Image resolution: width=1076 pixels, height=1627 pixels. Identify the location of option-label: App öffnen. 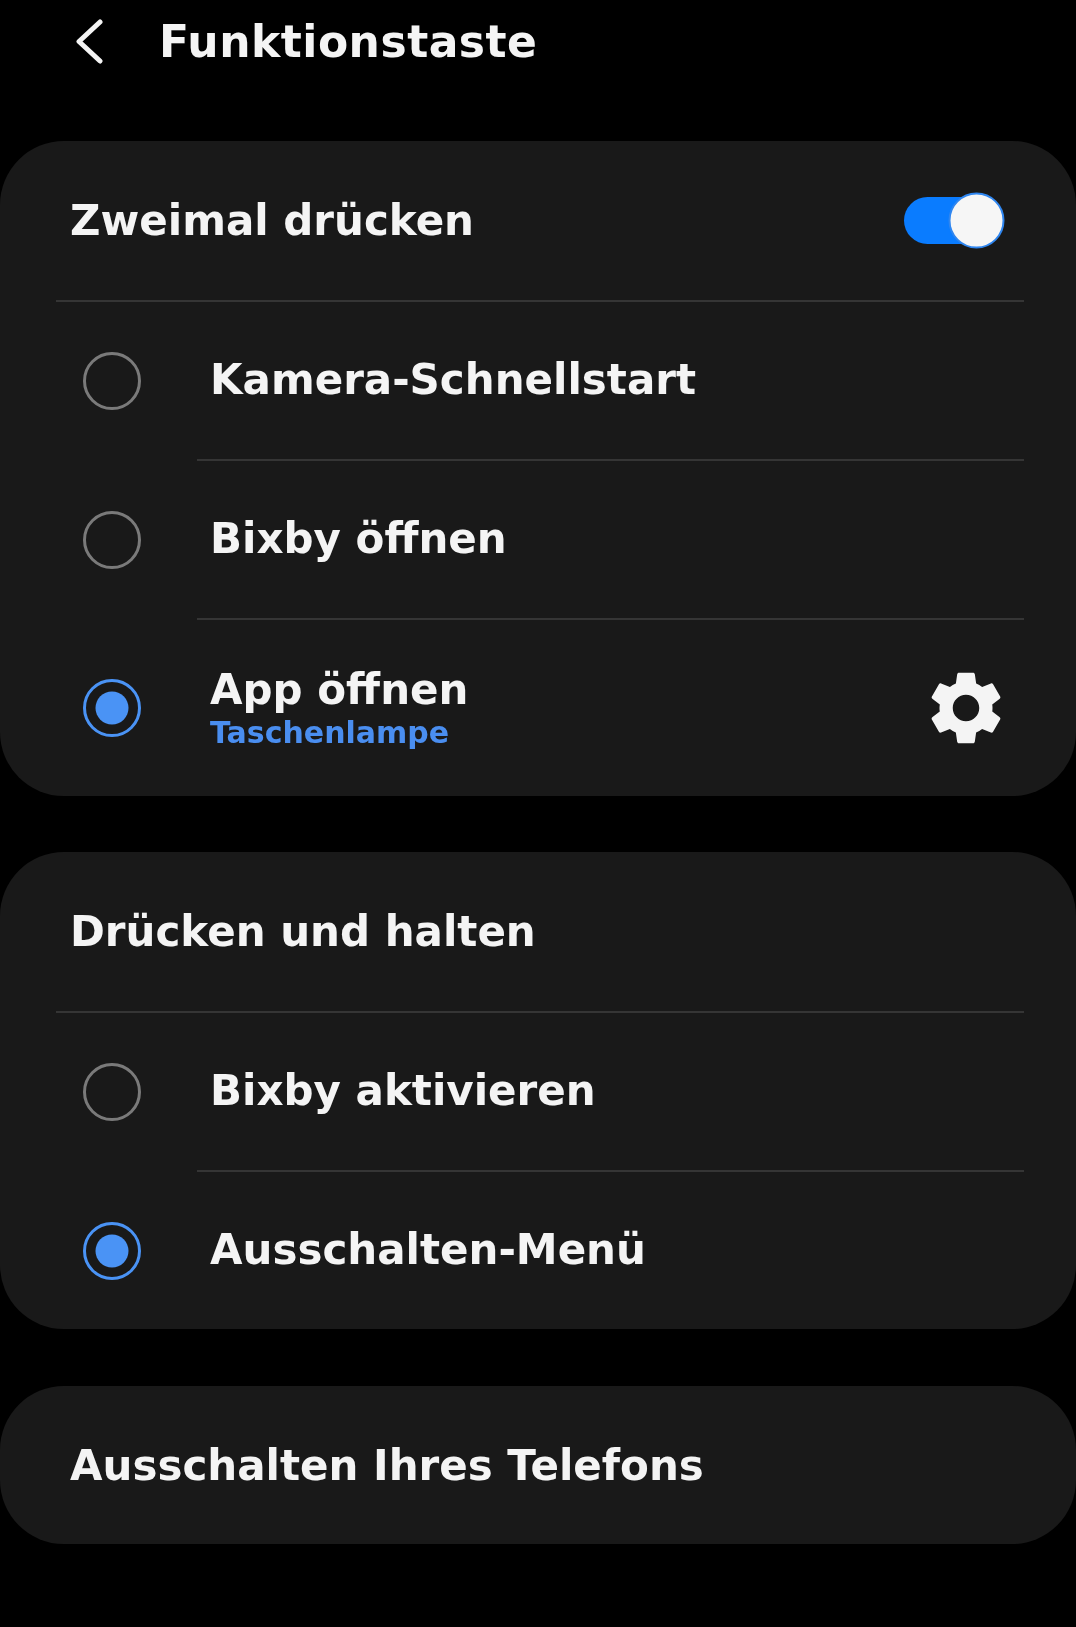
(340, 689).